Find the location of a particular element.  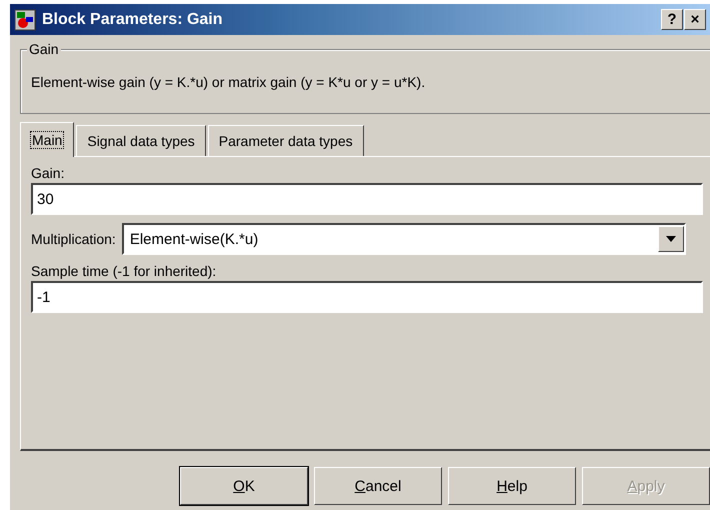

field-label: Sample time (-1 for inherited): is located at coordinates (124, 271).